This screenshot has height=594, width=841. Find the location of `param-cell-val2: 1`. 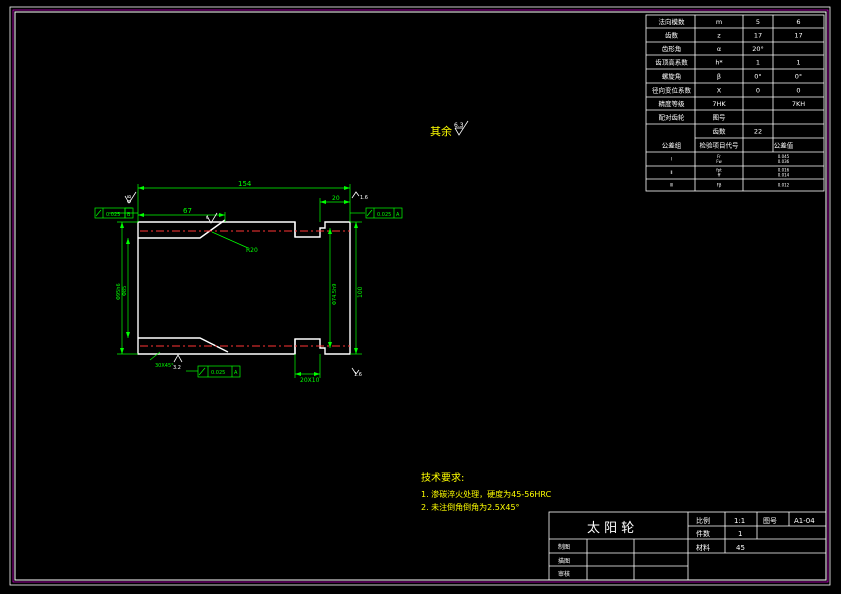

param-cell-val2: 1 is located at coordinates (798, 62).